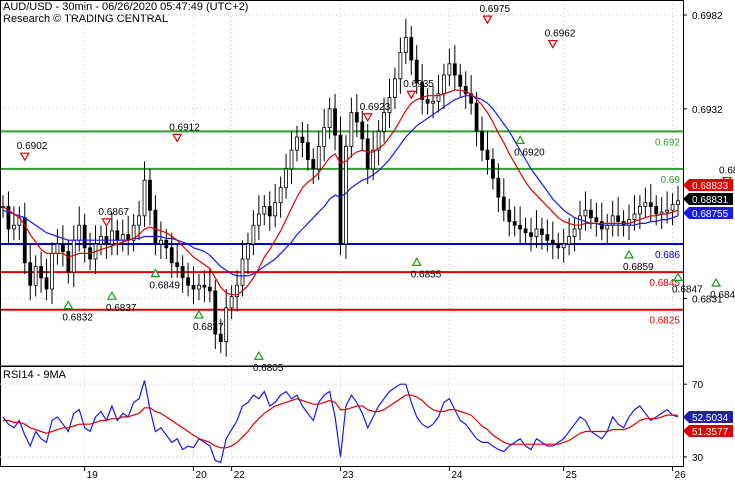 The width and height of the screenshot is (735, 480). What do you see at coordinates (638, 267) in the screenshot?
I see `low-value-label: 0.6859` at bounding box center [638, 267].